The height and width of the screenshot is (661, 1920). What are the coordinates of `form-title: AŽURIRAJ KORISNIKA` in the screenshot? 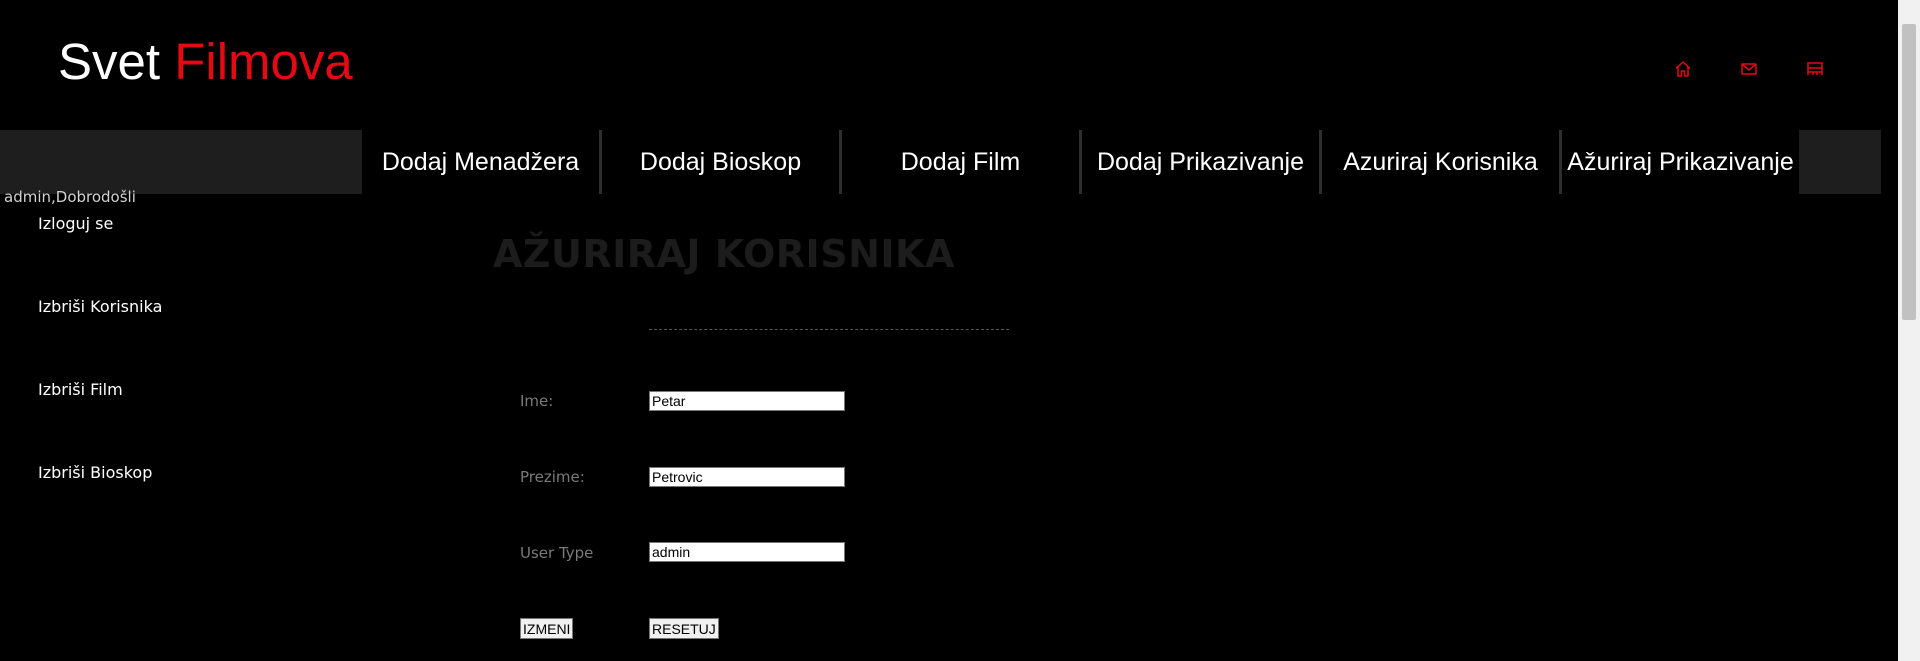 It's located at (724, 254).